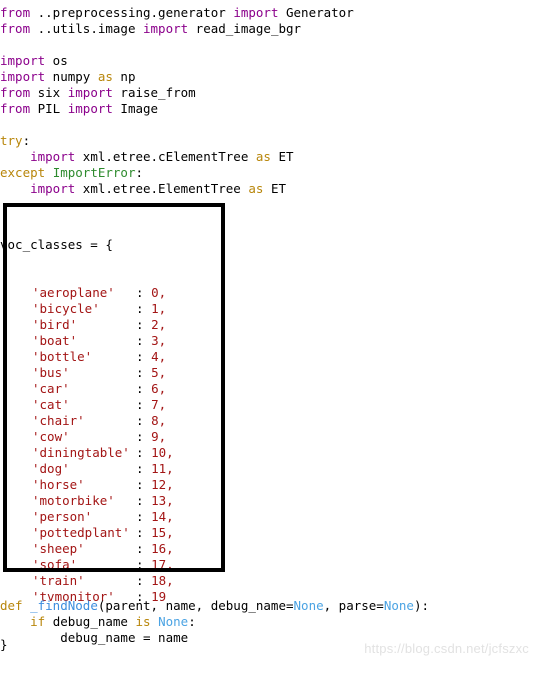 This screenshot has height=685, width=533. I want to click on dict-entry-value: 0,, so click(159, 292).